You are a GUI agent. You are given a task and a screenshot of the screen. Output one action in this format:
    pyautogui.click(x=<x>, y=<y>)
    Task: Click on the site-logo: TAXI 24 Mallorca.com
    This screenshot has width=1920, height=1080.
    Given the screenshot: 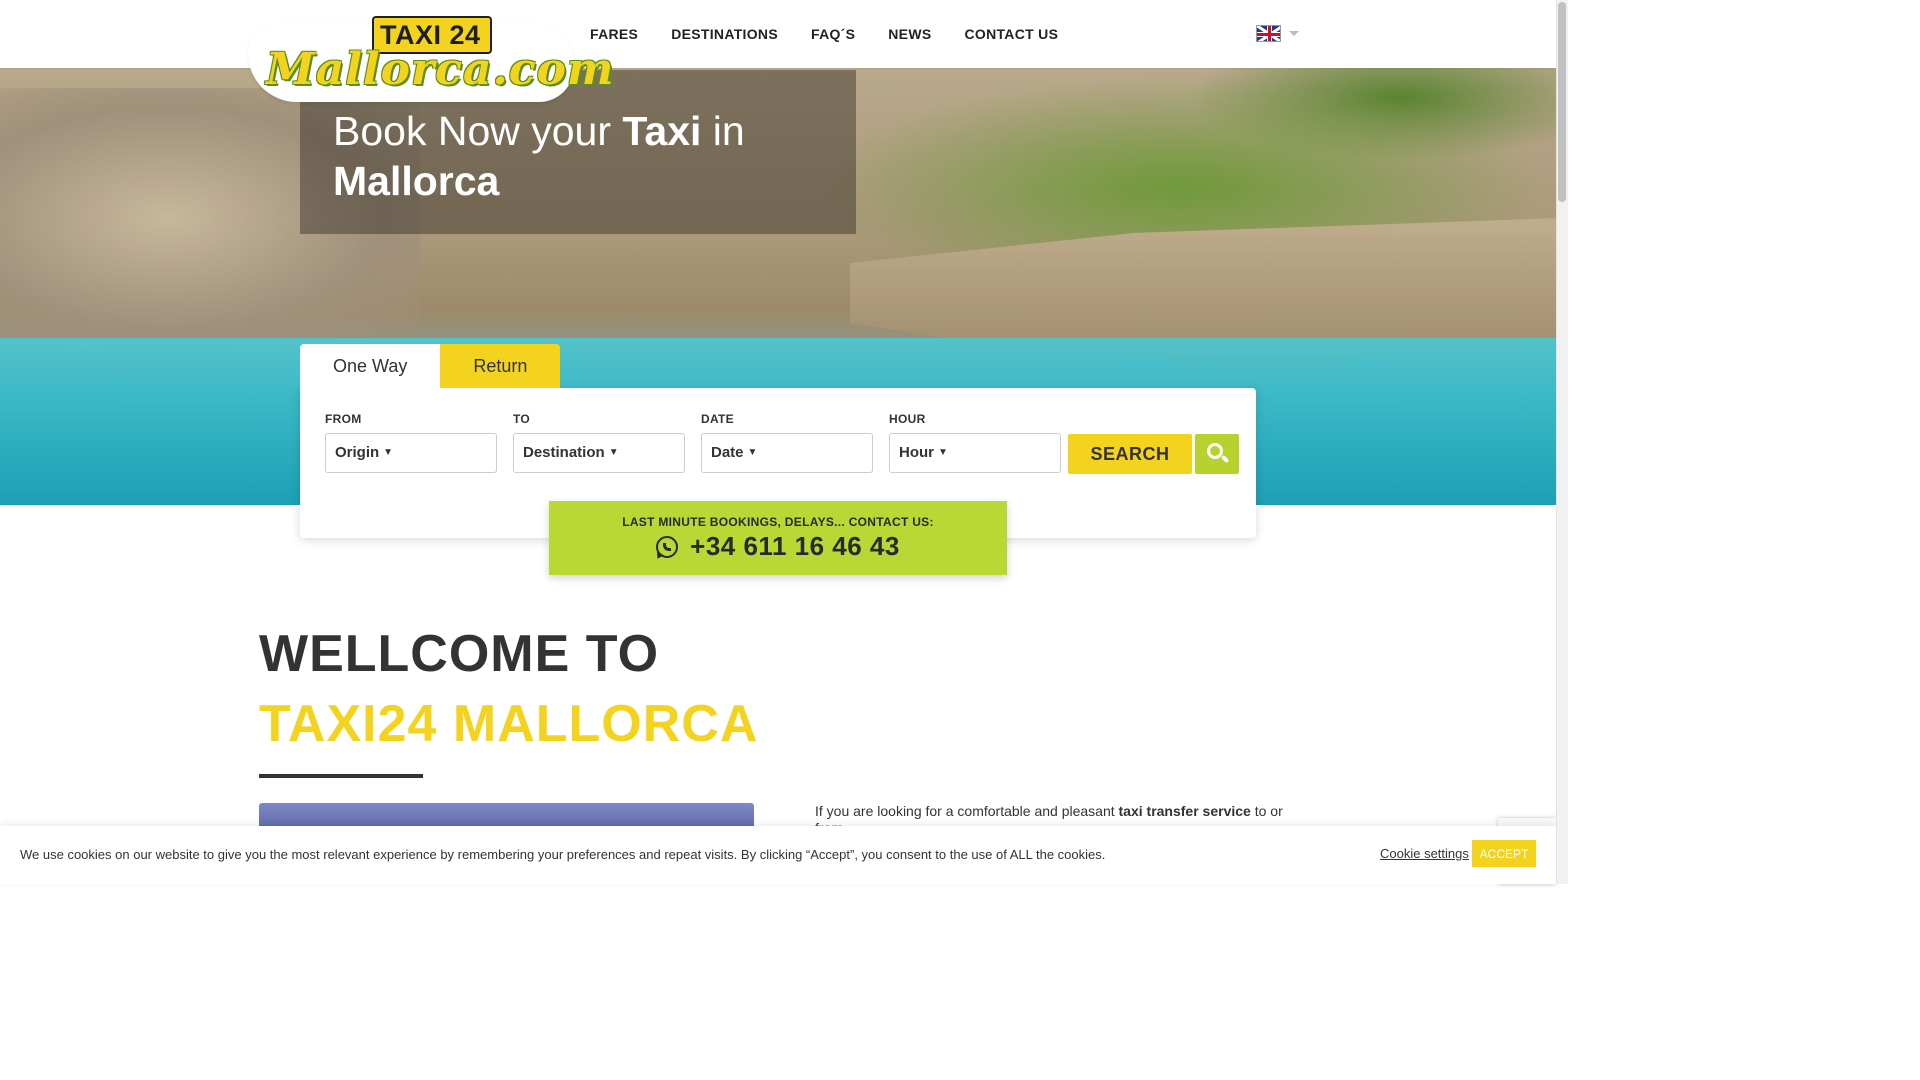 What is the action you would take?
    pyautogui.click(x=431, y=56)
    